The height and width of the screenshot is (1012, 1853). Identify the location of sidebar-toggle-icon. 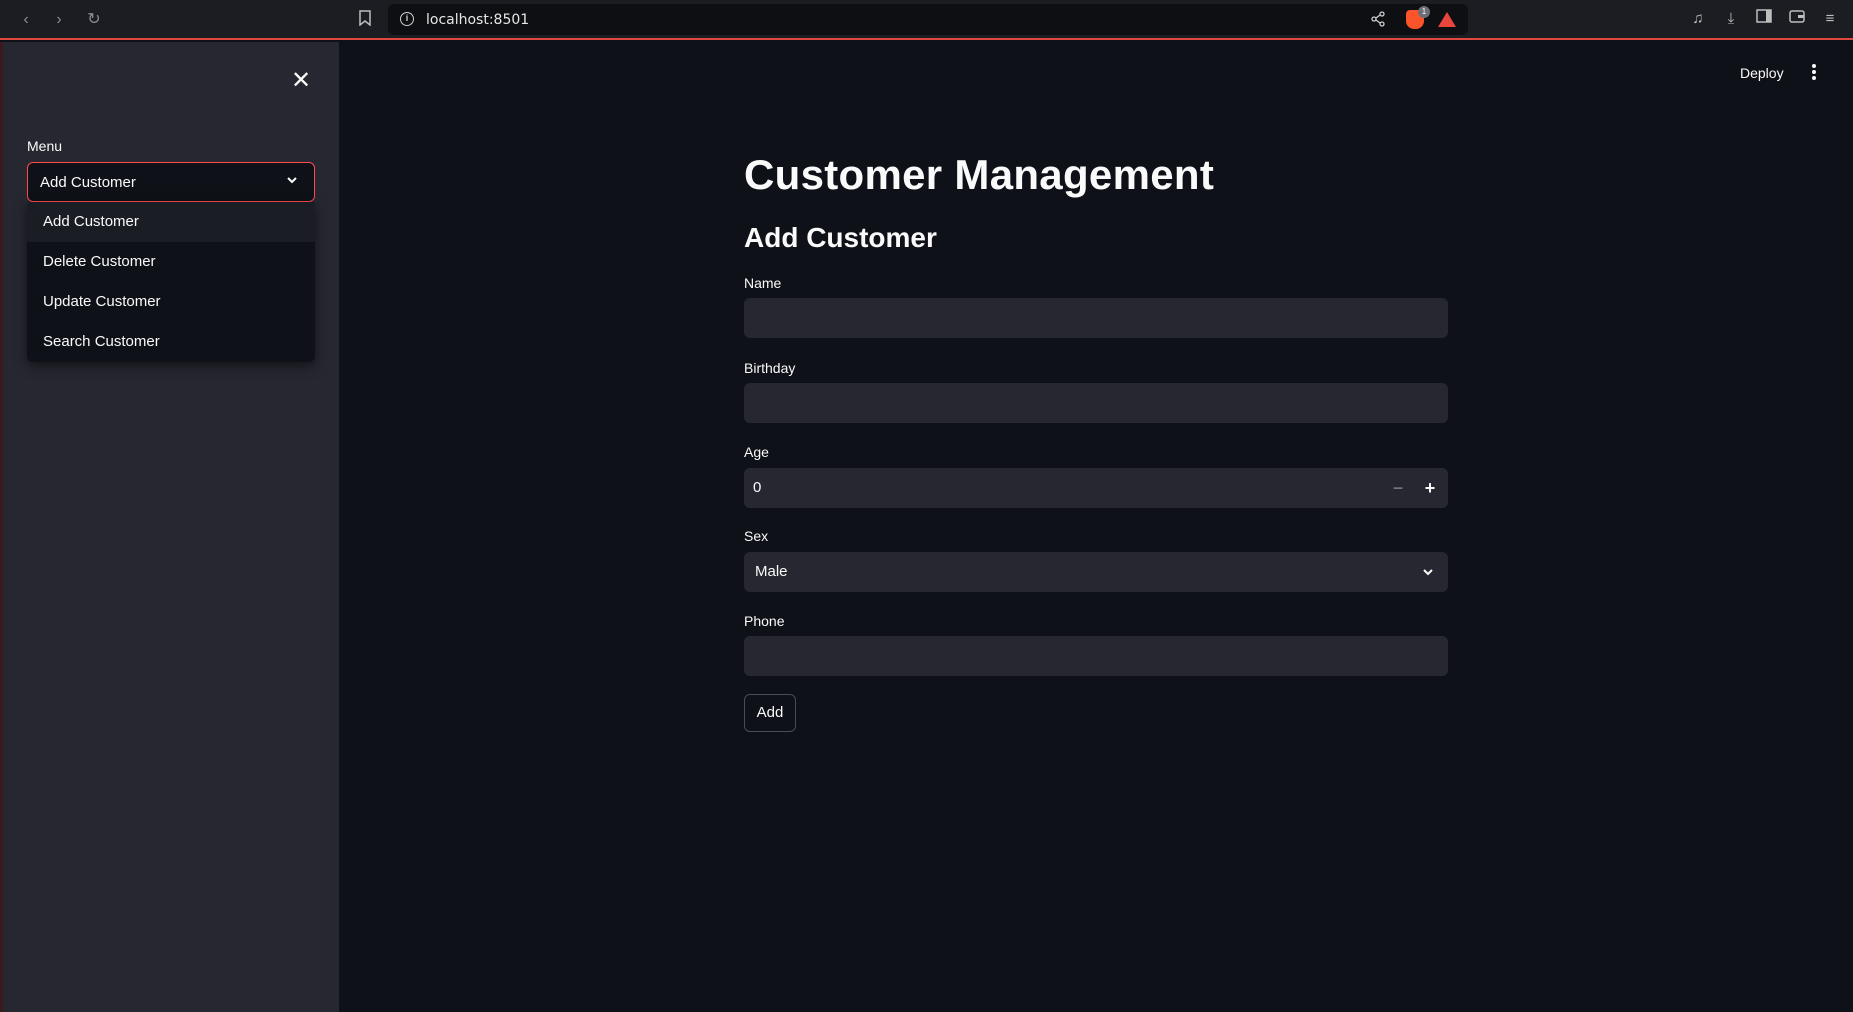
(1764, 19).